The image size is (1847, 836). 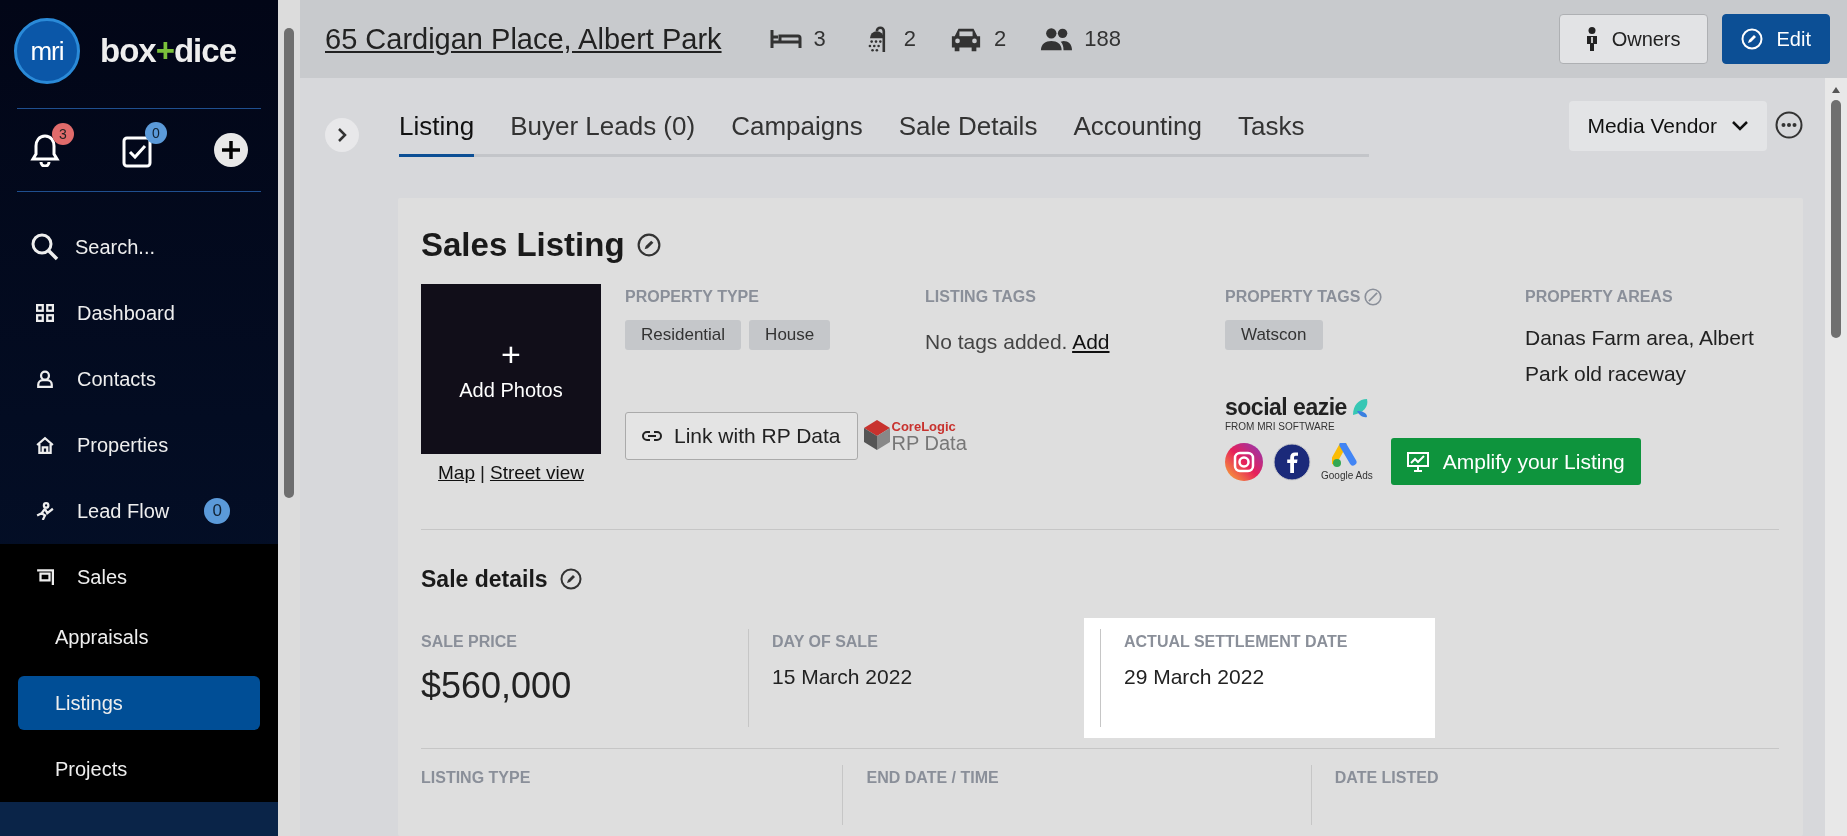 I want to click on amplify-listing-button: Amplify your Listing, so click(x=1515, y=461).